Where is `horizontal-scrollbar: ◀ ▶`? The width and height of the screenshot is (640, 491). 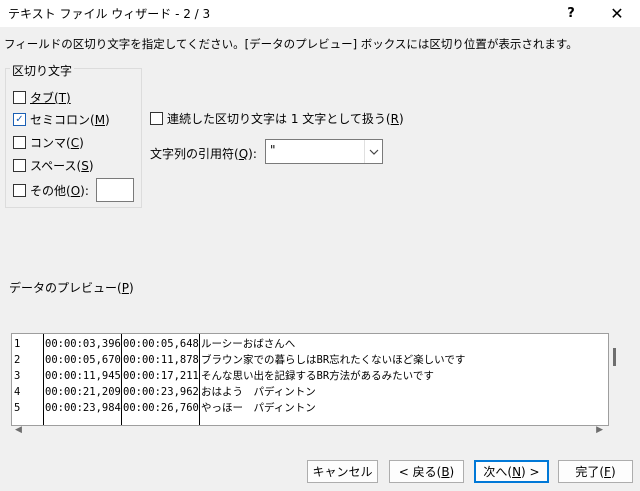 horizontal-scrollbar: ◀ ▶ is located at coordinates (309, 431).